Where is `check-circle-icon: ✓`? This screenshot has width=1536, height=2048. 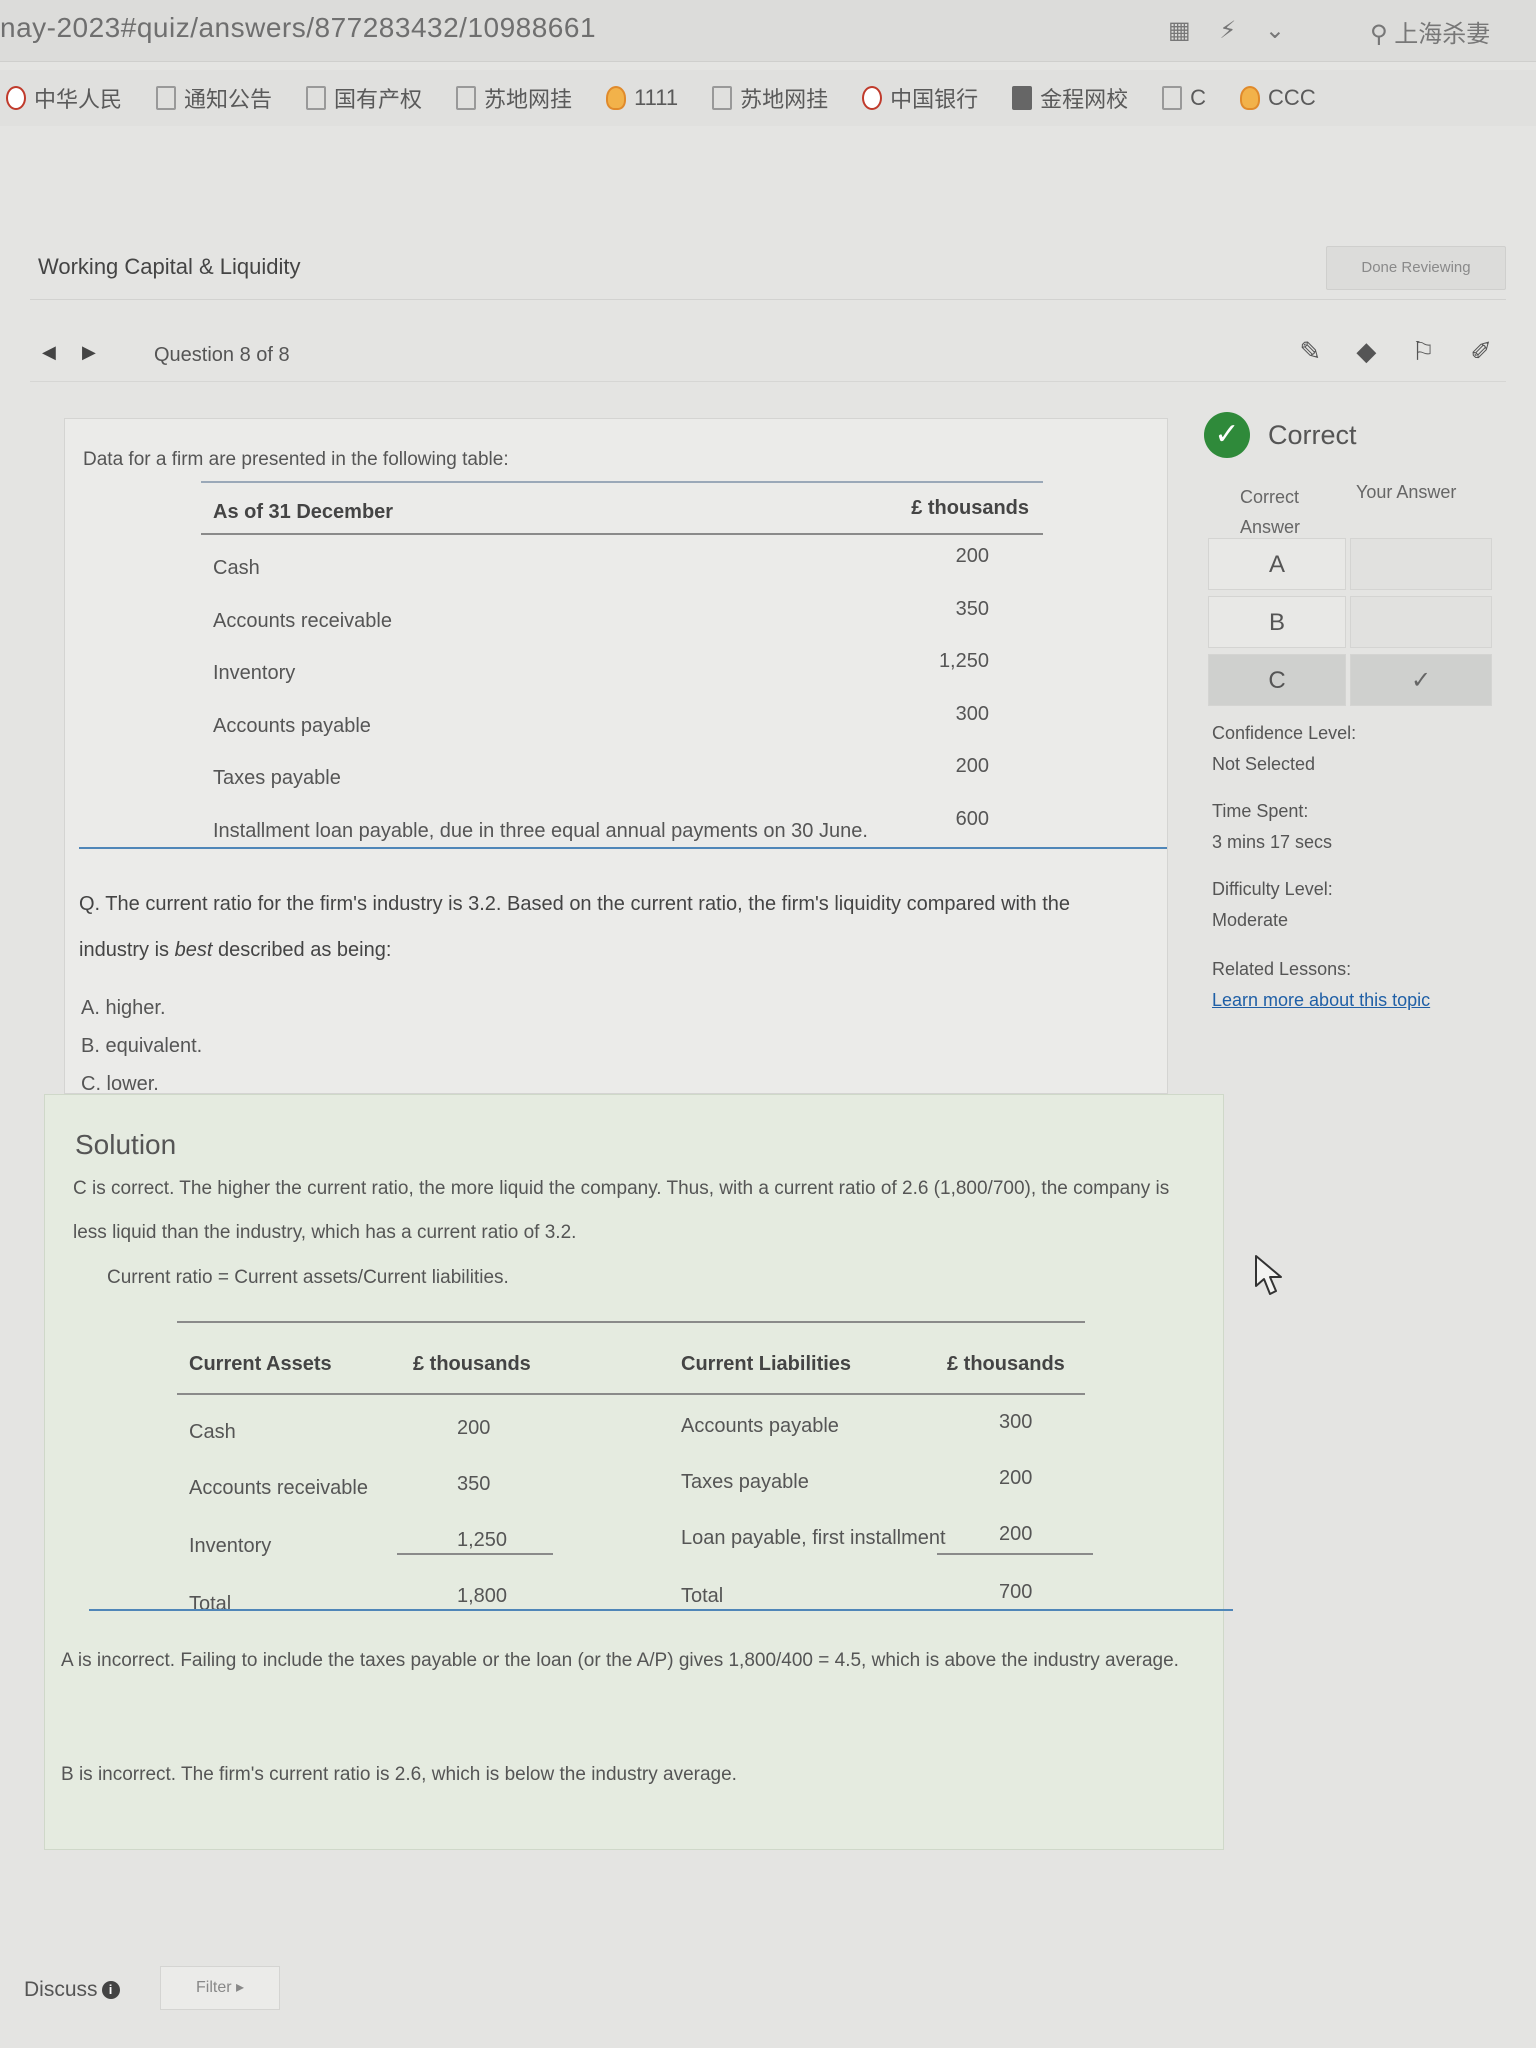 check-circle-icon: ✓ is located at coordinates (1227, 435).